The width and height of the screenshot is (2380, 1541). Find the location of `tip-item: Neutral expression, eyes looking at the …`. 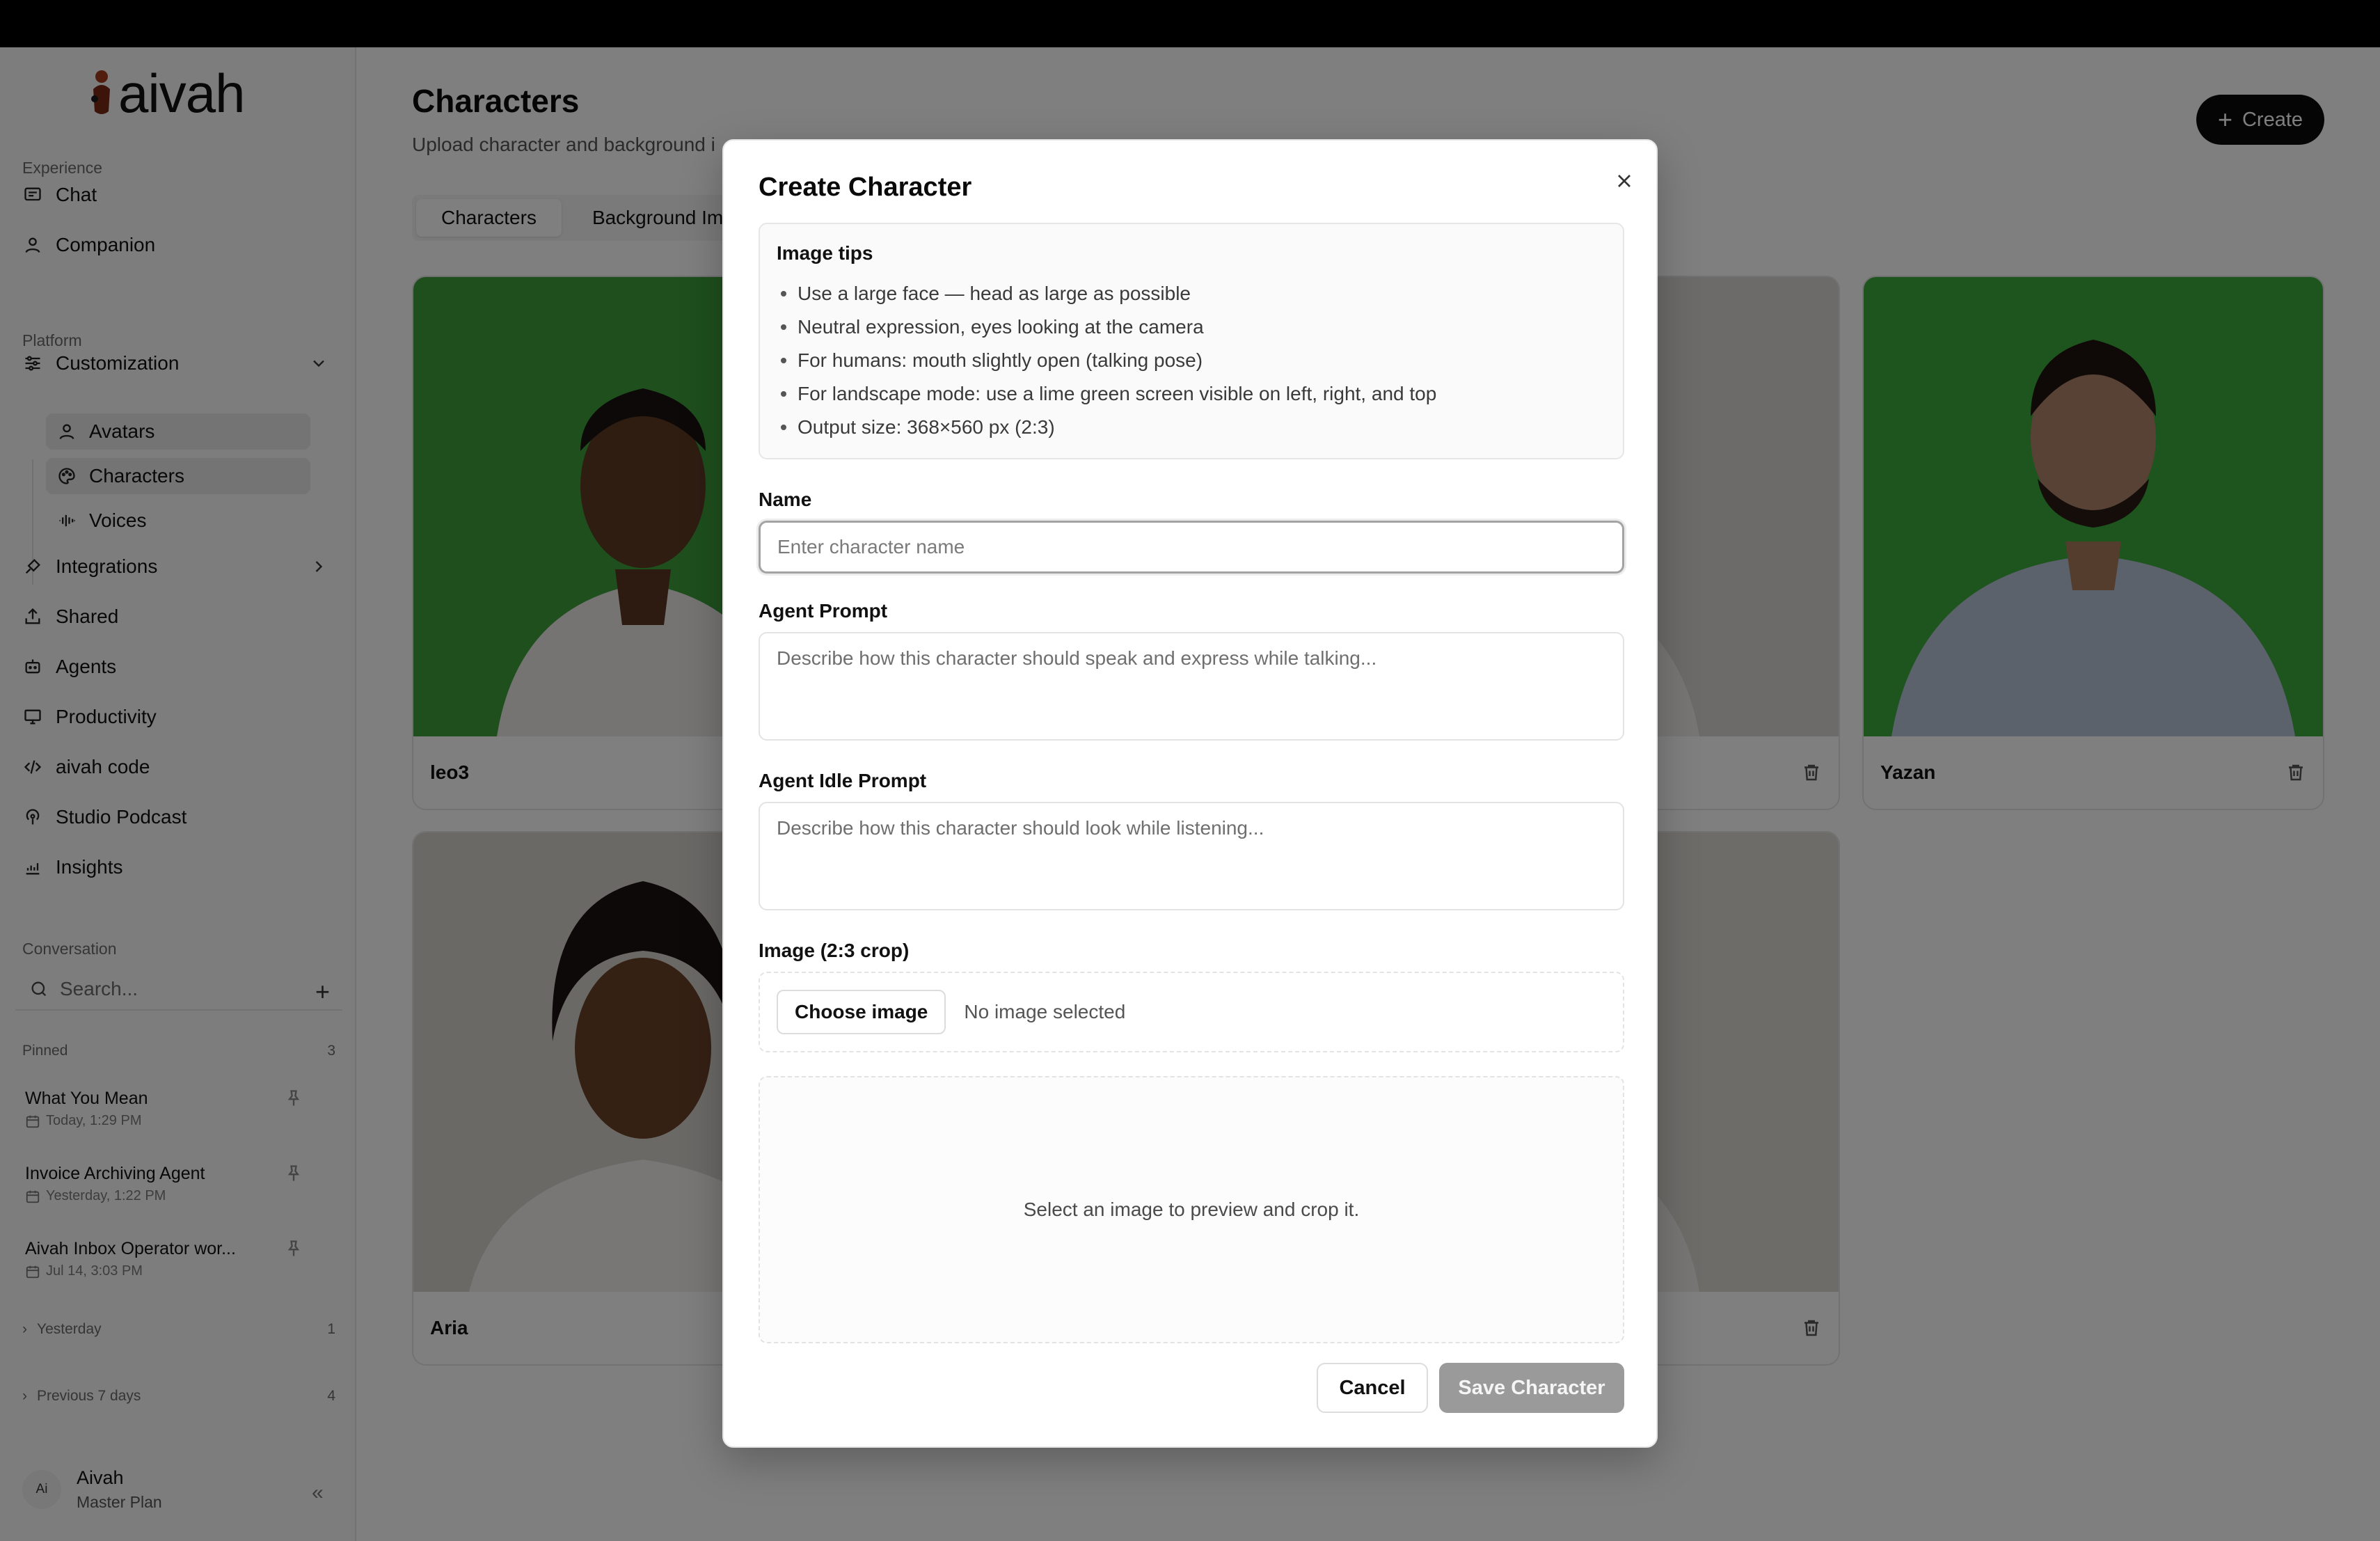

tip-item: Neutral expression, eyes looking at the … is located at coordinates (1191, 327).